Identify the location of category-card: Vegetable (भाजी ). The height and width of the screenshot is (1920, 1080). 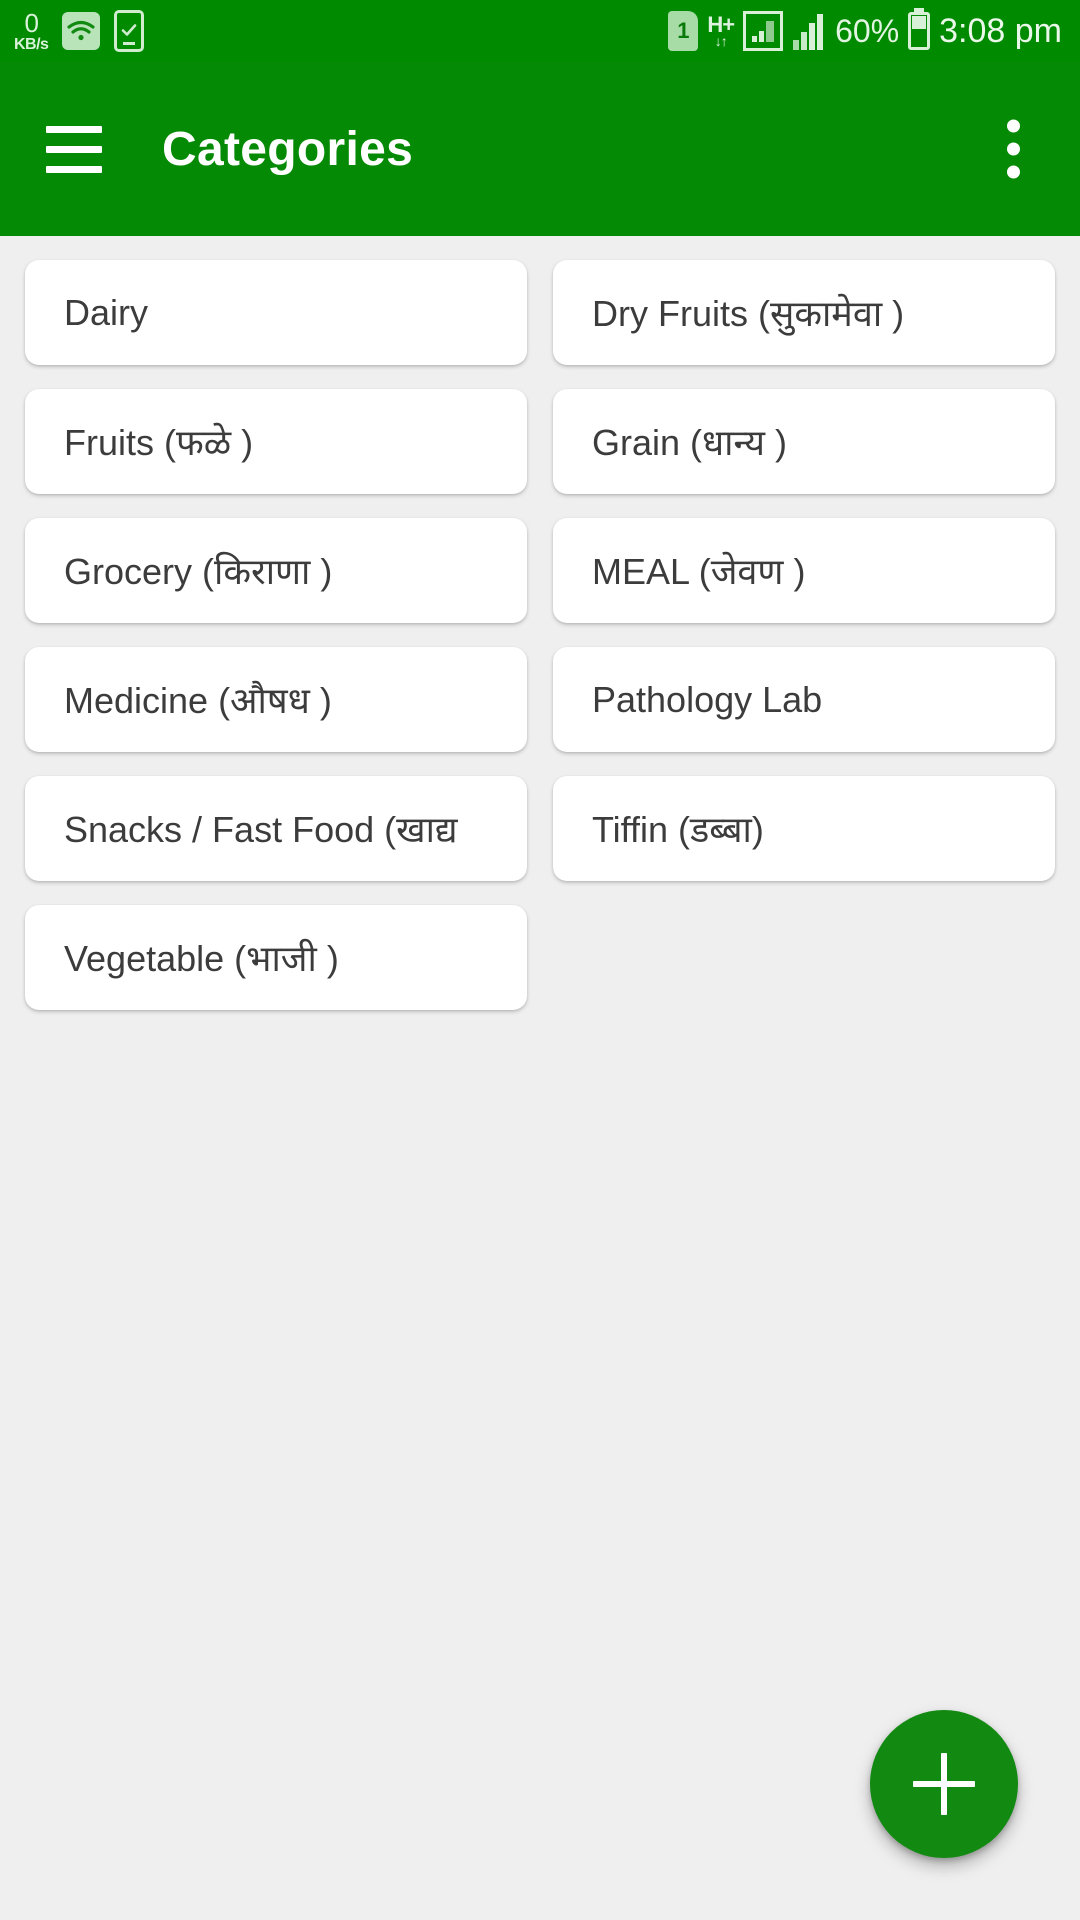
(276, 957).